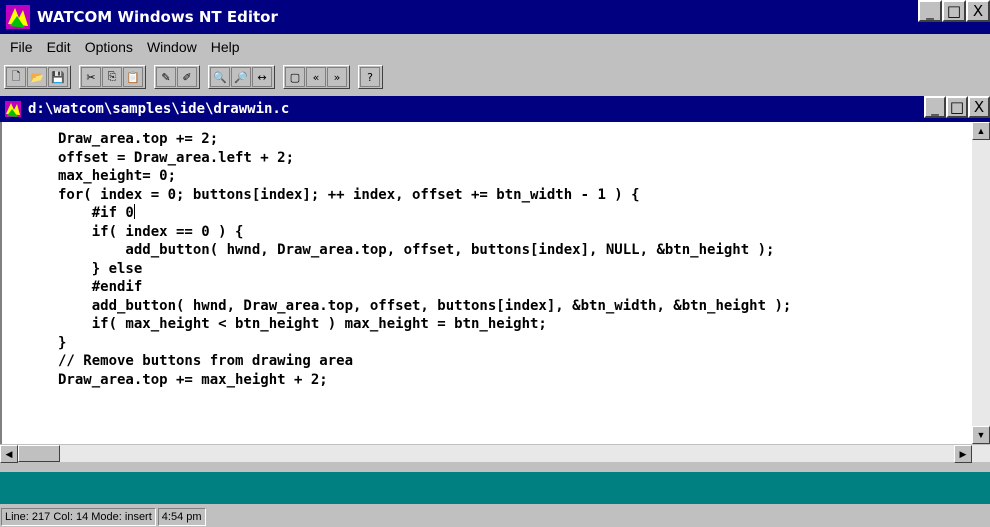  What do you see at coordinates (495, 488) in the screenshot?
I see `mdi-background` at bounding box center [495, 488].